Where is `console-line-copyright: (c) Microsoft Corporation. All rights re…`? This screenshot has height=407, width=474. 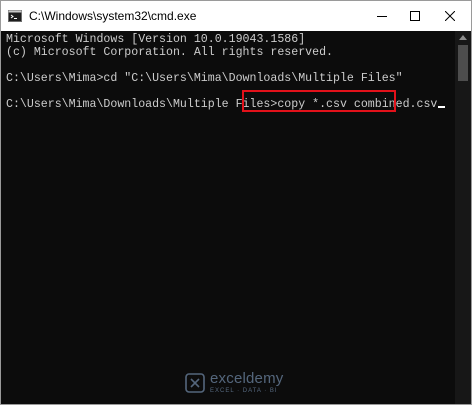 console-line-copyright: (c) Microsoft Corporation. All rights re… is located at coordinates (169, 52).